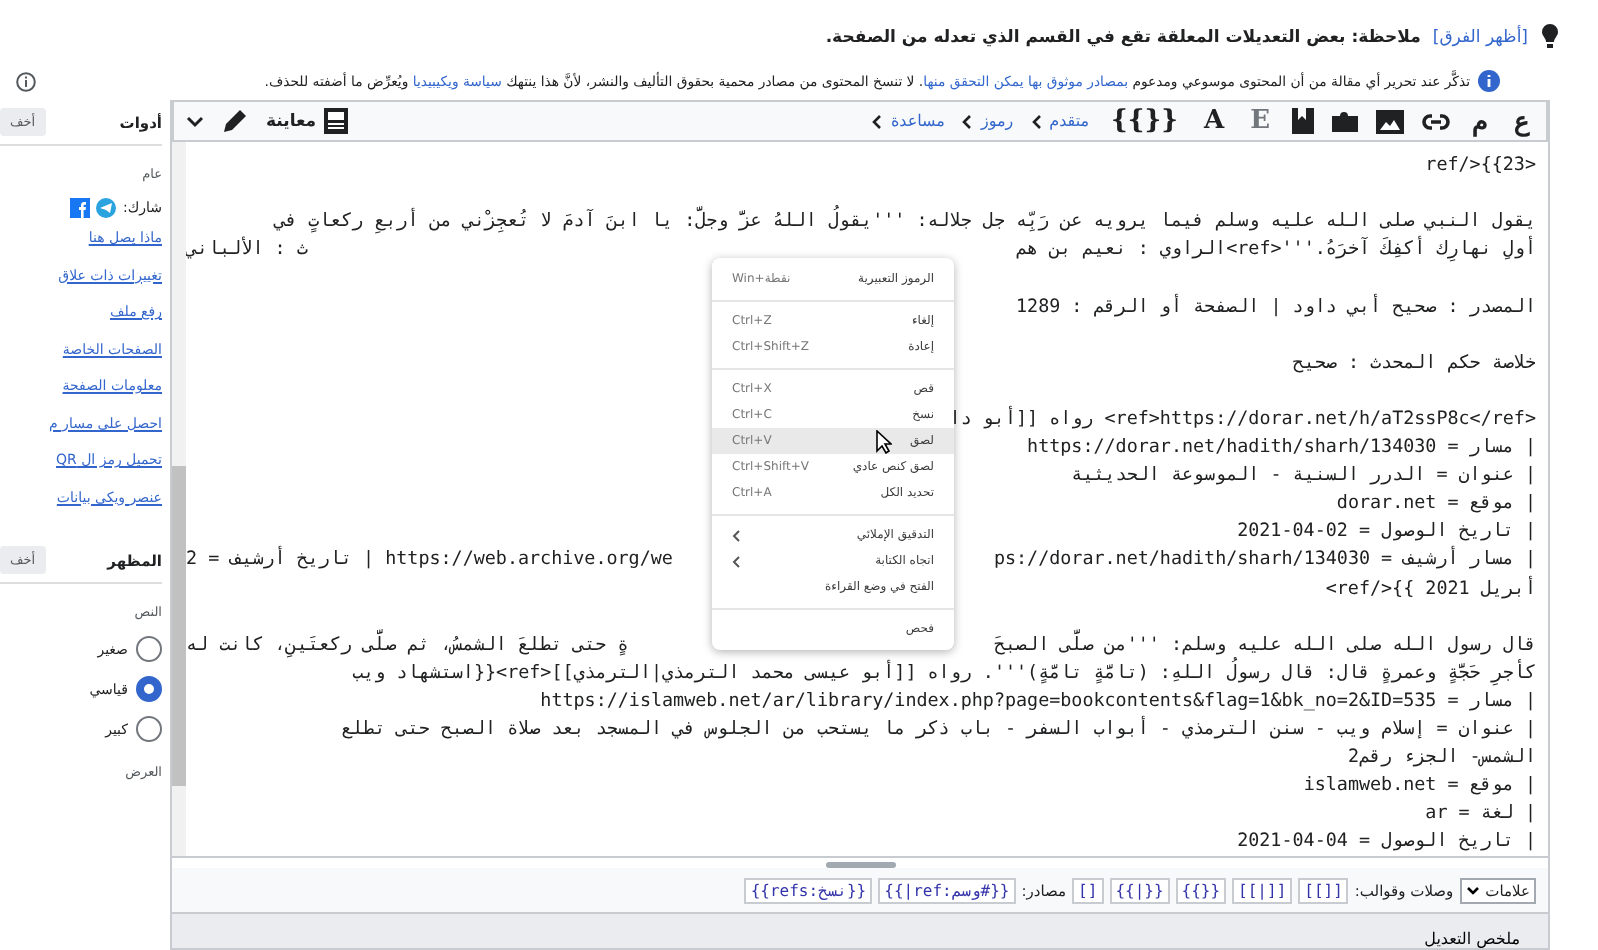 The image size is (1598, 950). Describe the element at coordinates (407, 645) in the screenshot. I see `code-line: ةٍ حتى تطلعَ الشمسُ، ثم صلَّى ركعتَينِ، كانت له` at that location.